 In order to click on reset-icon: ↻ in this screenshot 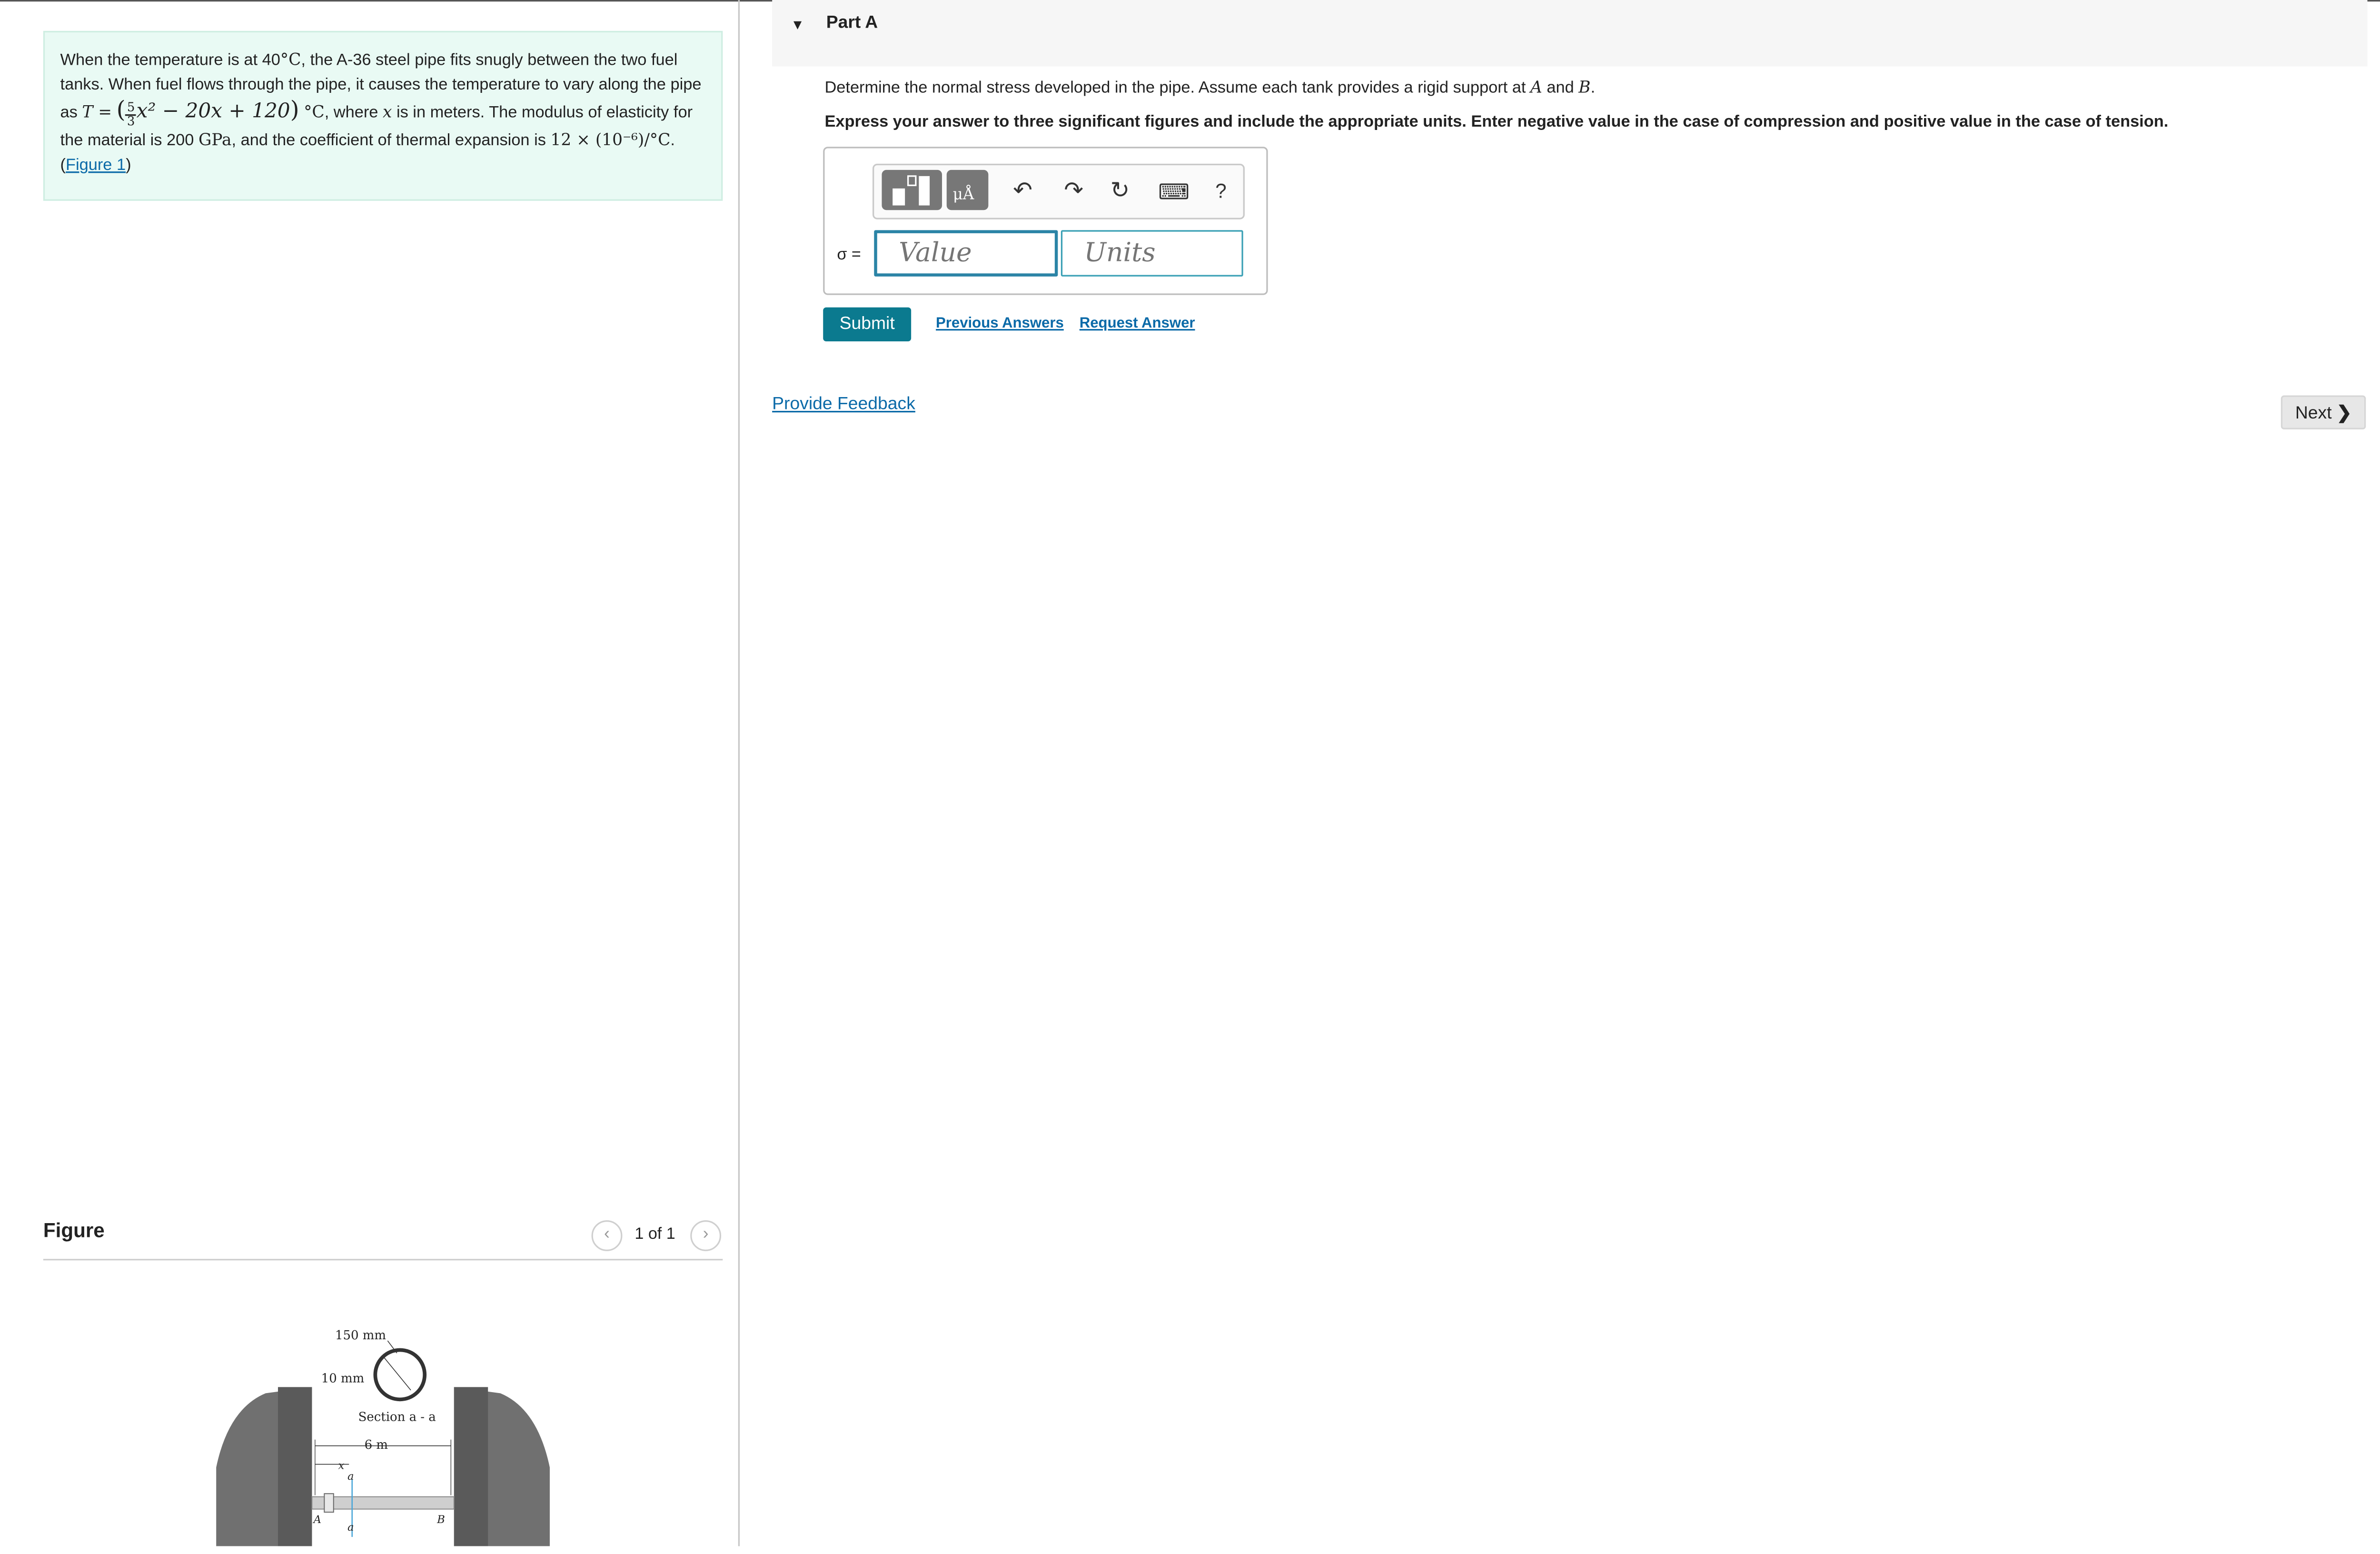, I will do `click(1120, 191)`.